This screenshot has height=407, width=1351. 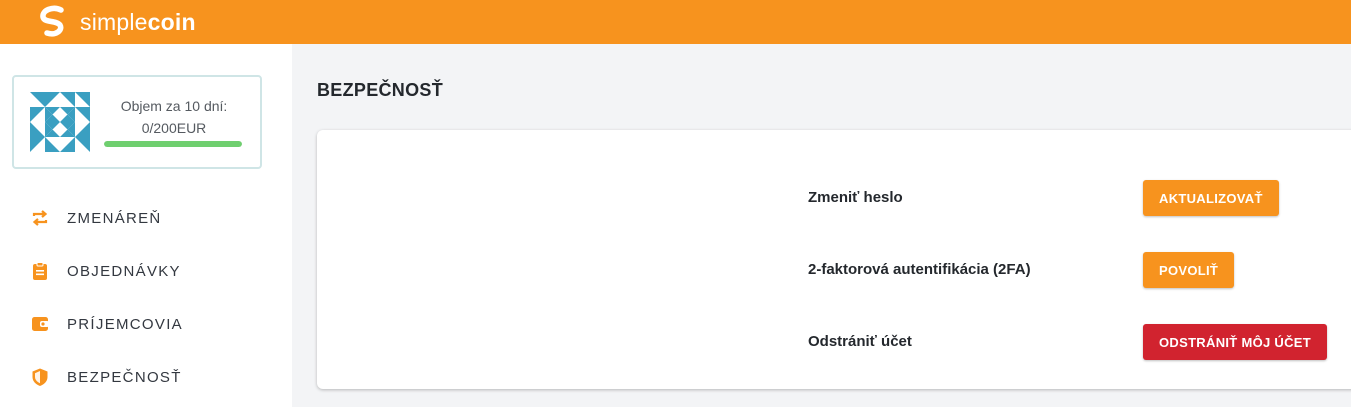 I want to click on delete-account-button: ODSTRÁNIŤ MÔJ ÚČET, so click(x=1235, y=342).